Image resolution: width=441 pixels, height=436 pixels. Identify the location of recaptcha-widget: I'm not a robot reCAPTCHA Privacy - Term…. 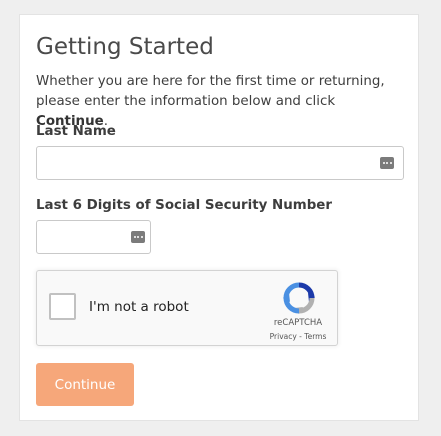
(187, 308).